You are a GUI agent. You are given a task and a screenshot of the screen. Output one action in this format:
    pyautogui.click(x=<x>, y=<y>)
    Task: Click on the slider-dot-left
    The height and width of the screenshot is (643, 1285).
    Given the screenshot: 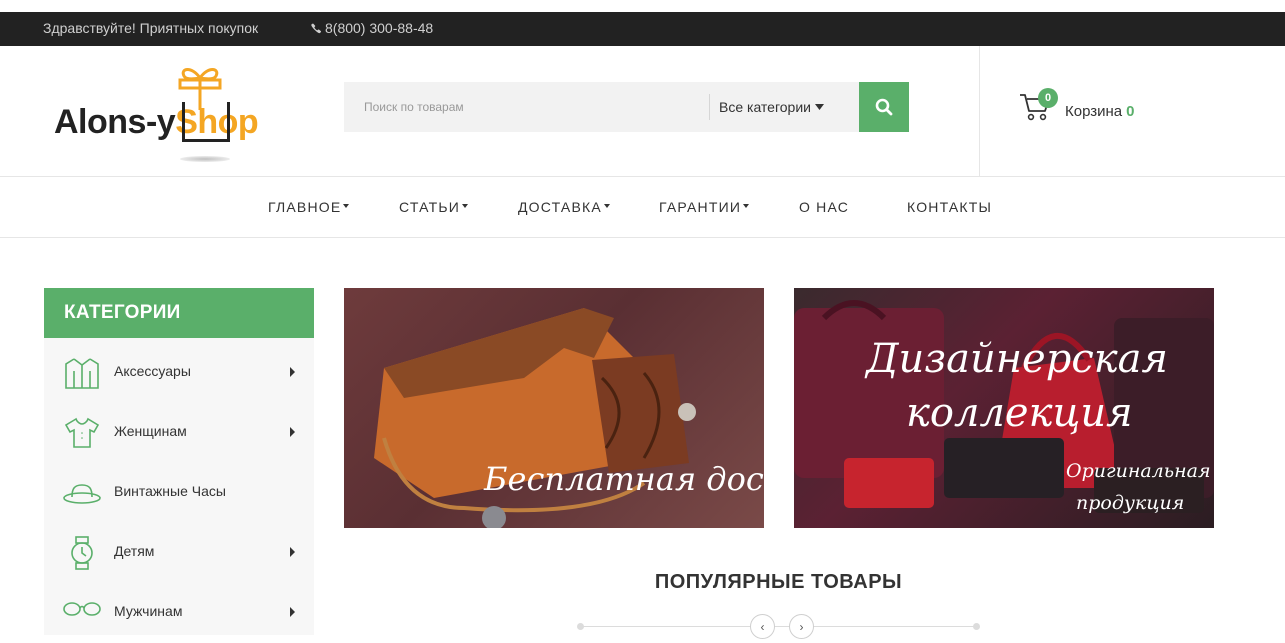 What is the action you would take?
    pyautogui.click(x=580, y=626)
    